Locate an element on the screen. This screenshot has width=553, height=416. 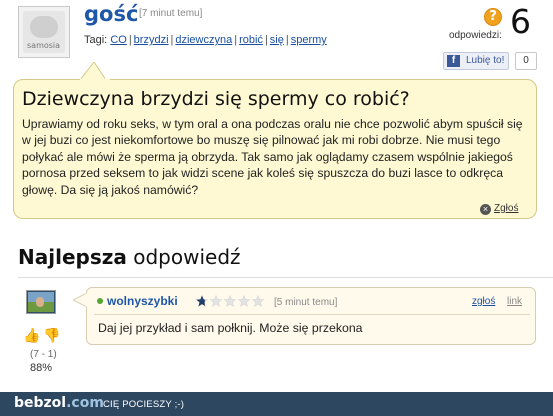
tag-link: CO is located at coordinates (118, 40).